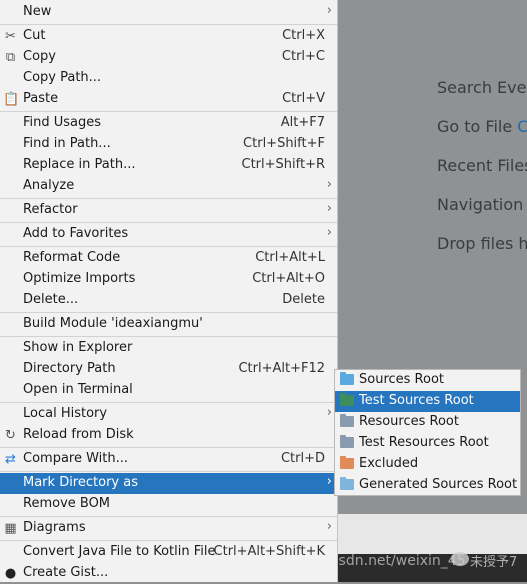 This screenshot has height=584, width=527. What do you see at coordinates (402, 379) in the screenshot?
I see `submenu-label: Sources Root` at bounding box center [402, 379].